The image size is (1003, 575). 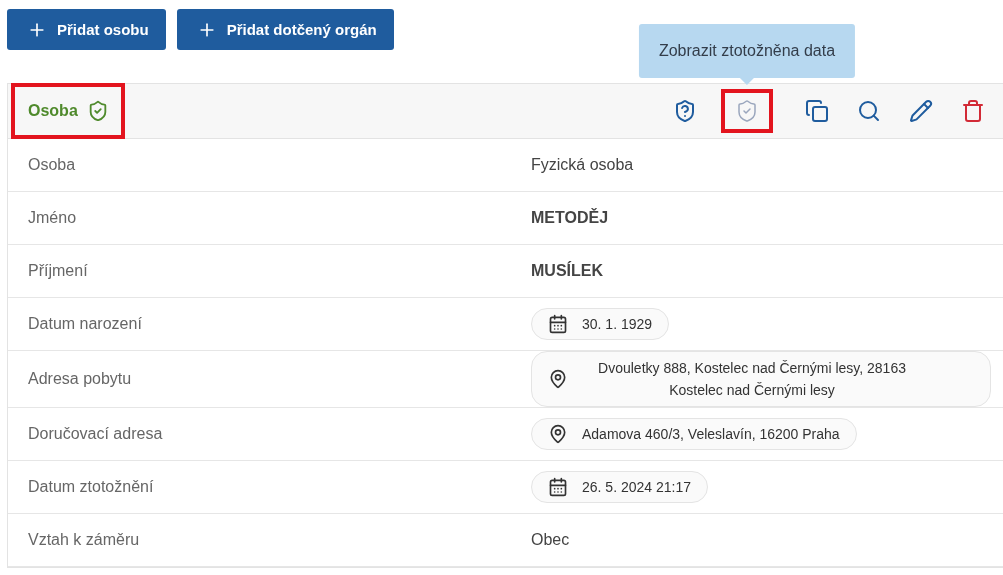 What do you see at coordinates (973, 111) in the screenshot?
I see `delete-icon` at bounding box center [973, 111].